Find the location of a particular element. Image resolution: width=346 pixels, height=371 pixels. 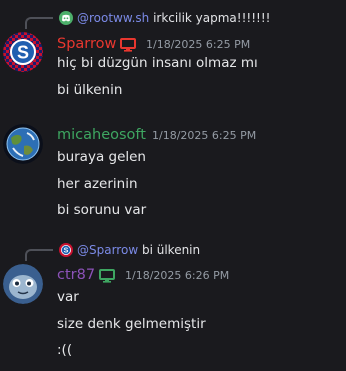

sparrow-avatar-mini: S is located at coordinates (66, 250).